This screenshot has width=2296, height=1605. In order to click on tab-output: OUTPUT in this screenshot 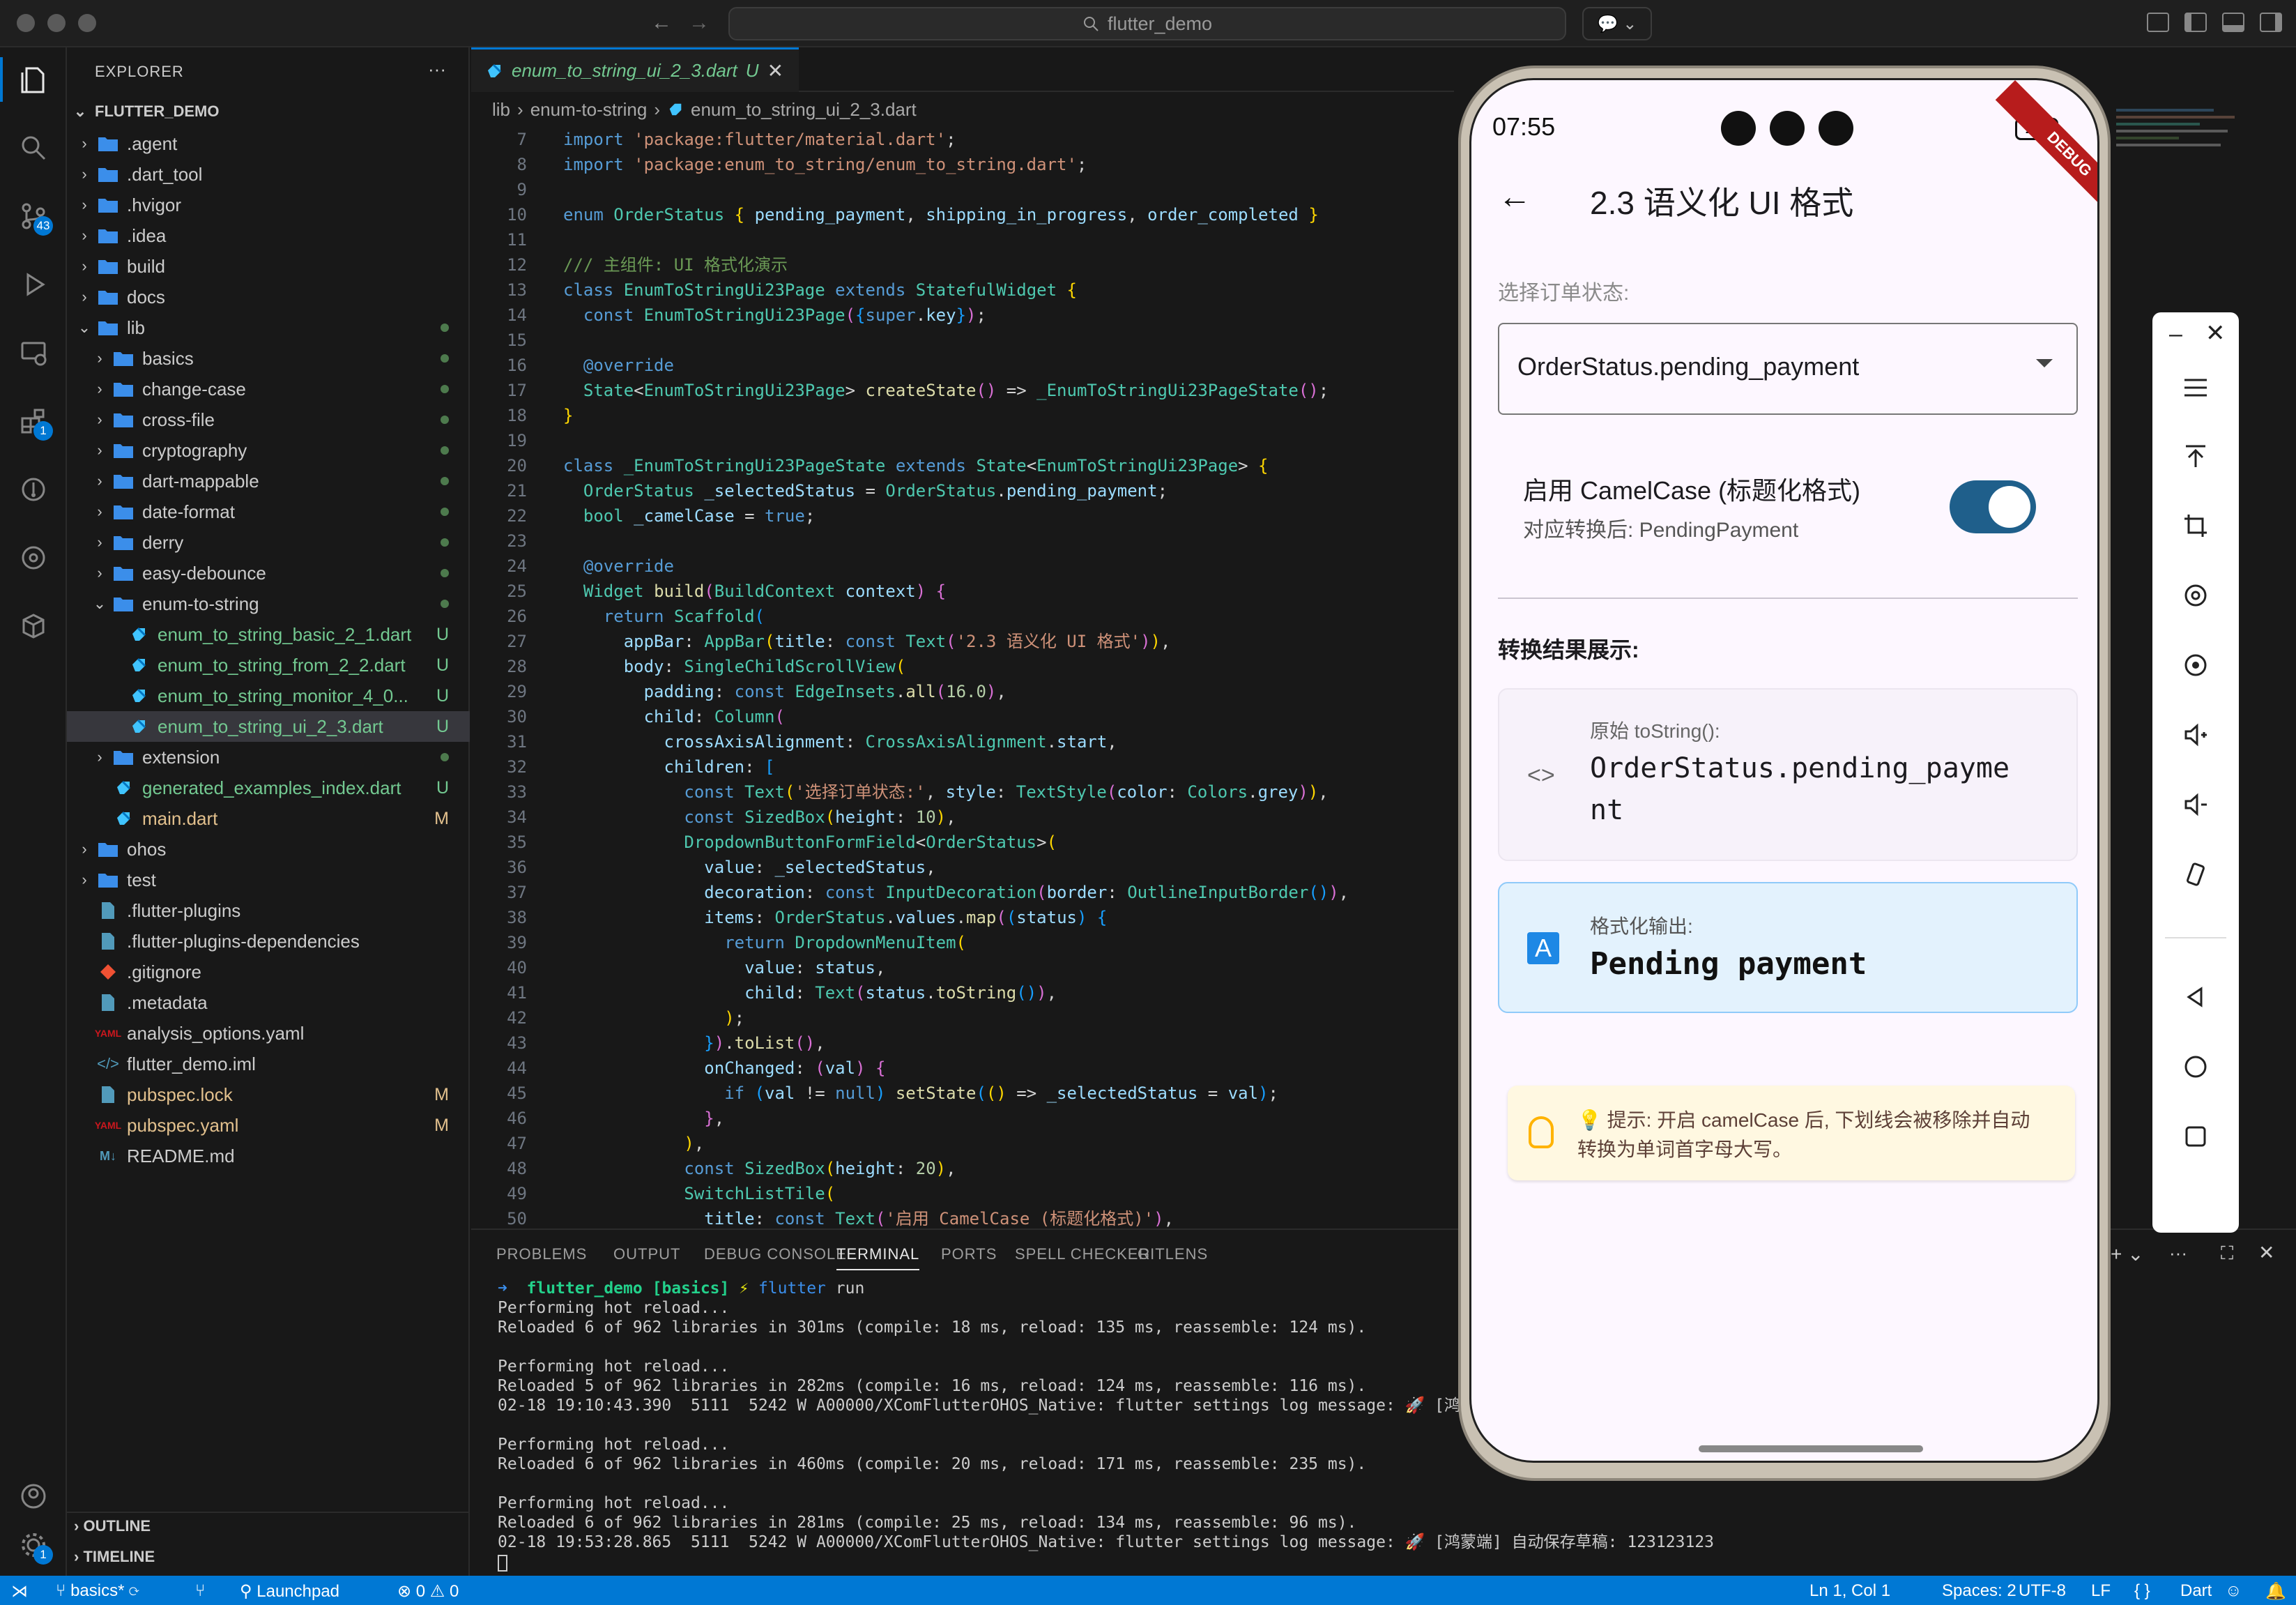, I will do `click(646, 1254)`.